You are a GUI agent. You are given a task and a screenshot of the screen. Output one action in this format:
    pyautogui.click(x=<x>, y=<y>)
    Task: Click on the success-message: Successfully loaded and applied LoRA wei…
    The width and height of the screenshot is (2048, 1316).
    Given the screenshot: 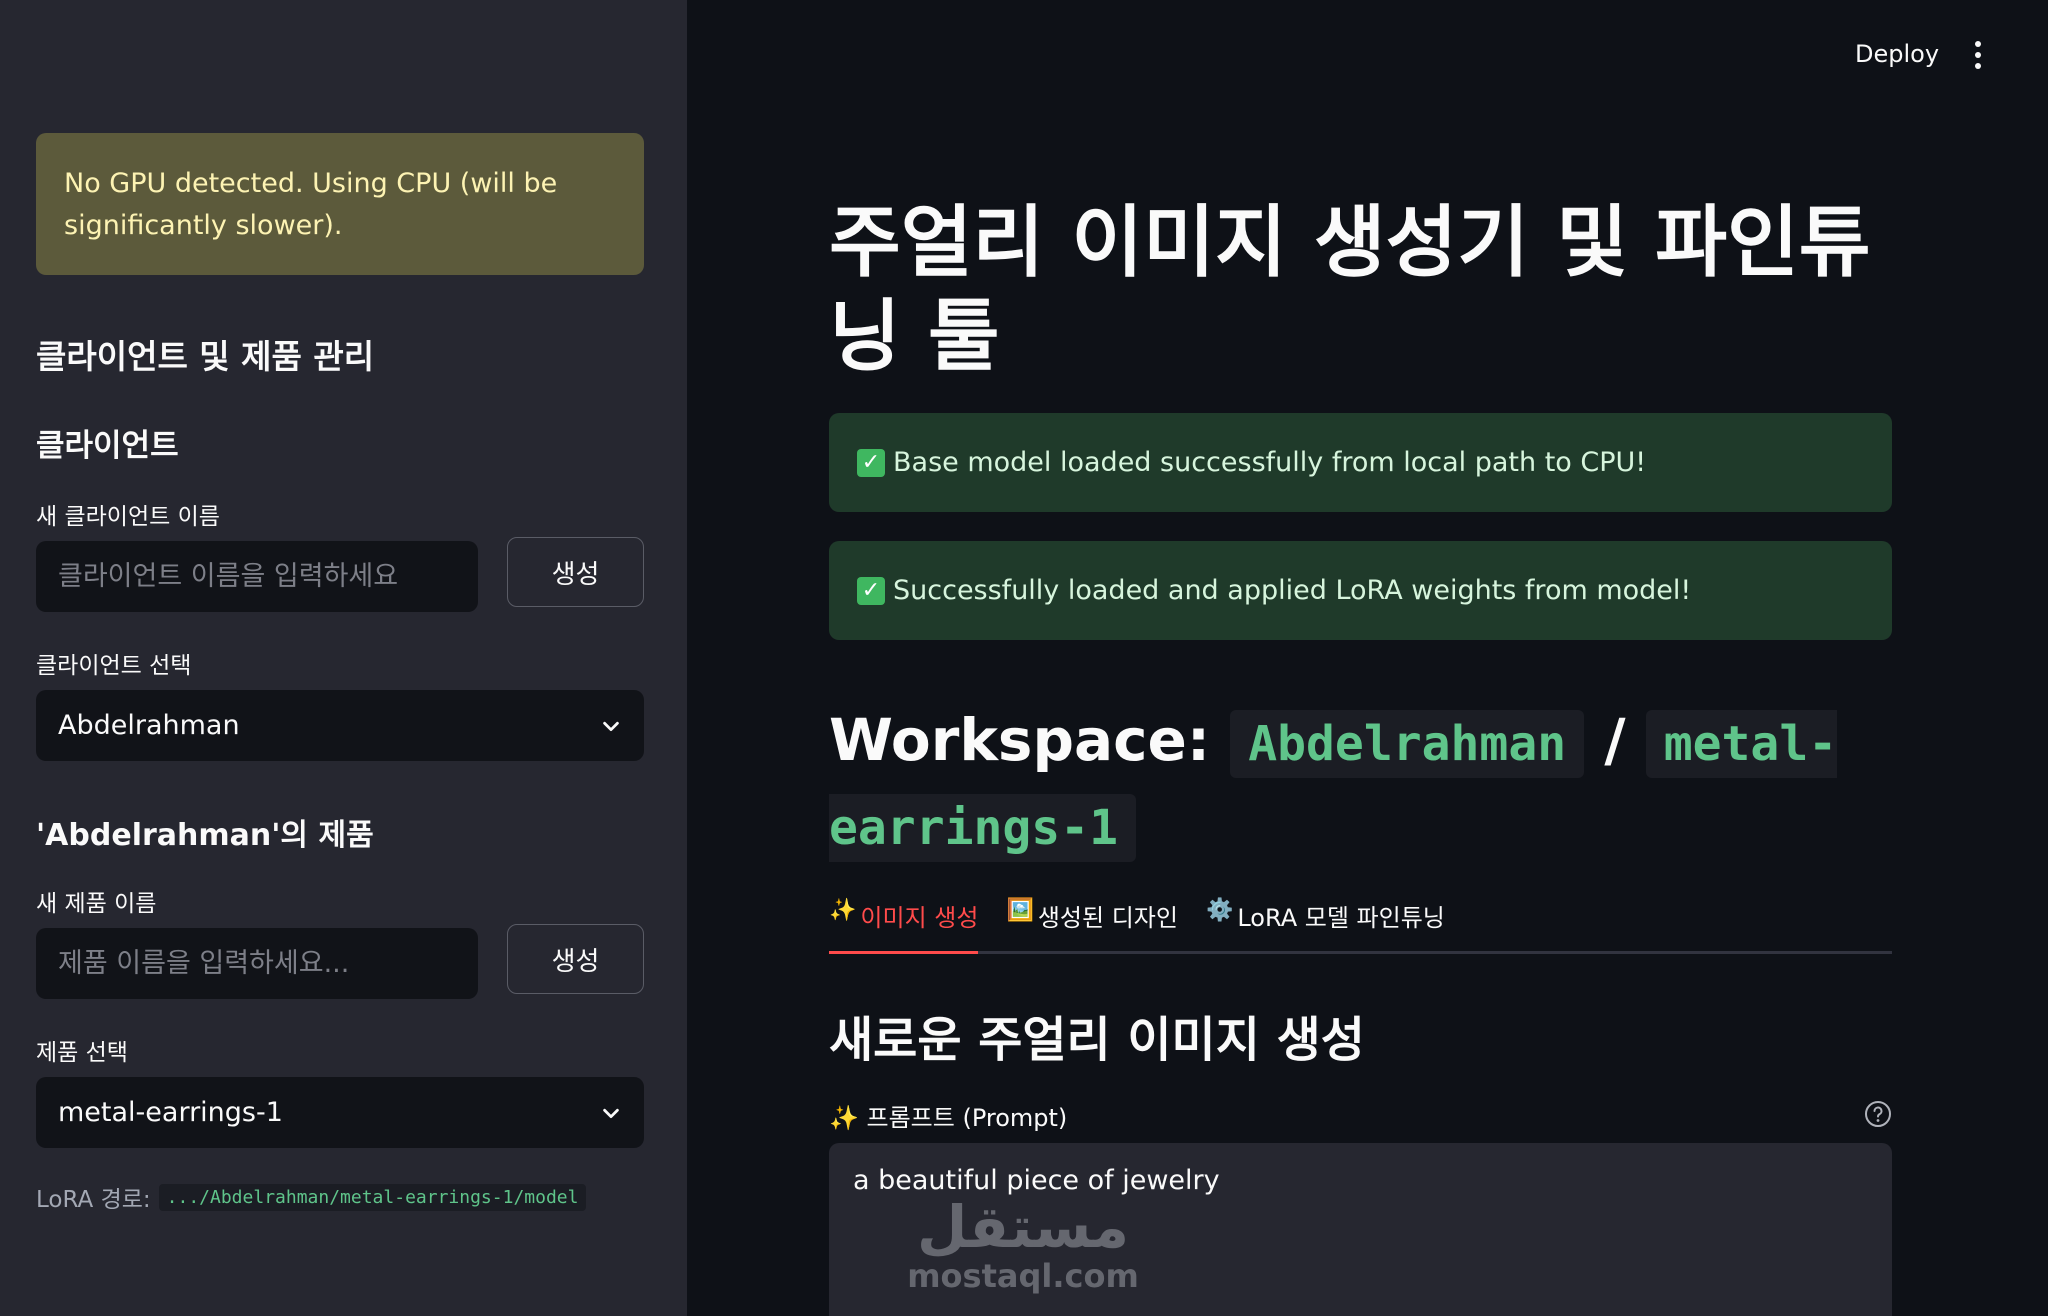 What is the action you would take?
    pyautogui.click(x=1292, y=590)
    